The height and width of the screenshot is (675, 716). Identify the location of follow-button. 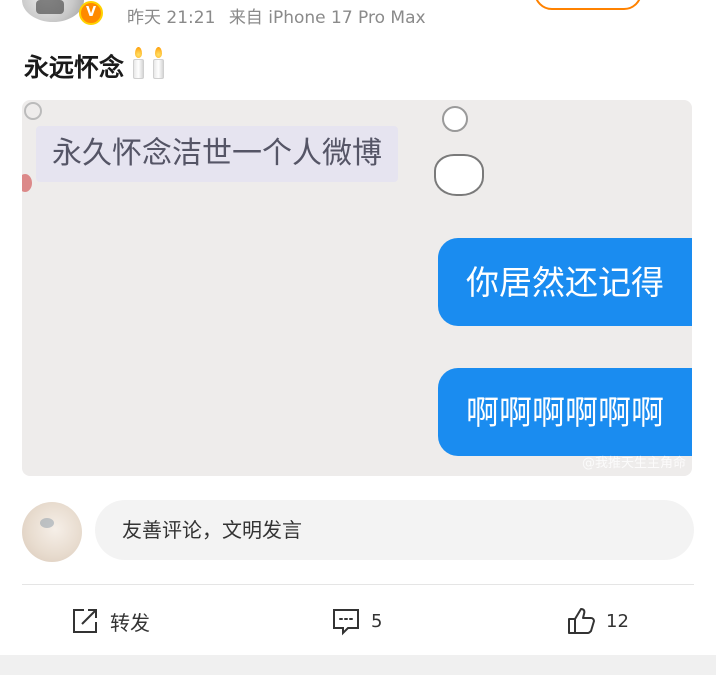
(588, 5).